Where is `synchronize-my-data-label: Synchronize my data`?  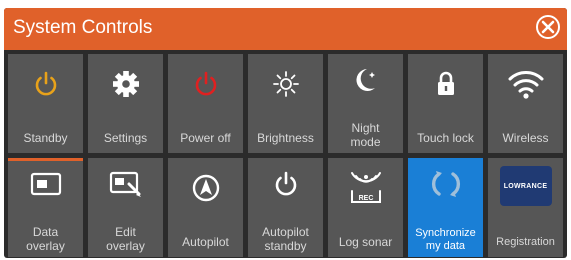 synchronize-my-data-label: Synchronize my data is located at coordinates (445, 239).